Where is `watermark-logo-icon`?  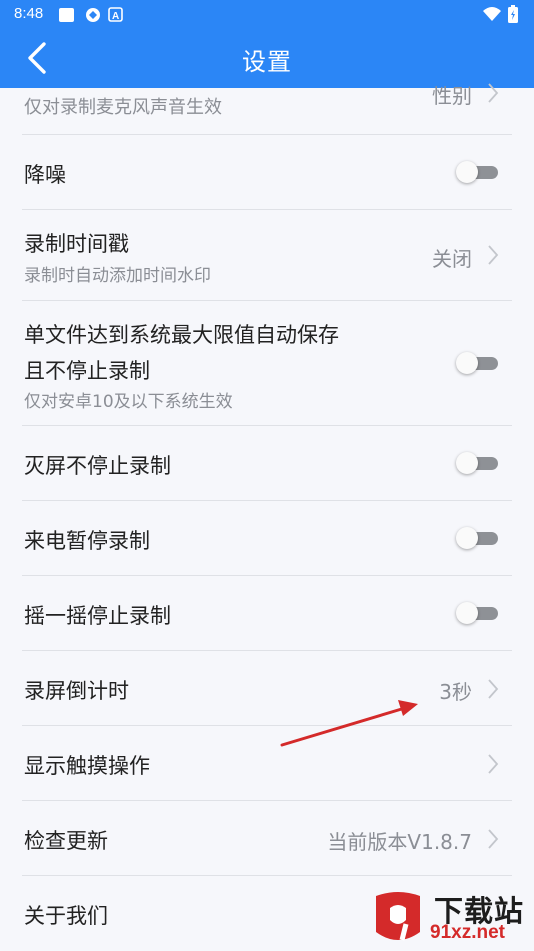 watermark-logo-icon is located at coordinates (398, 916).